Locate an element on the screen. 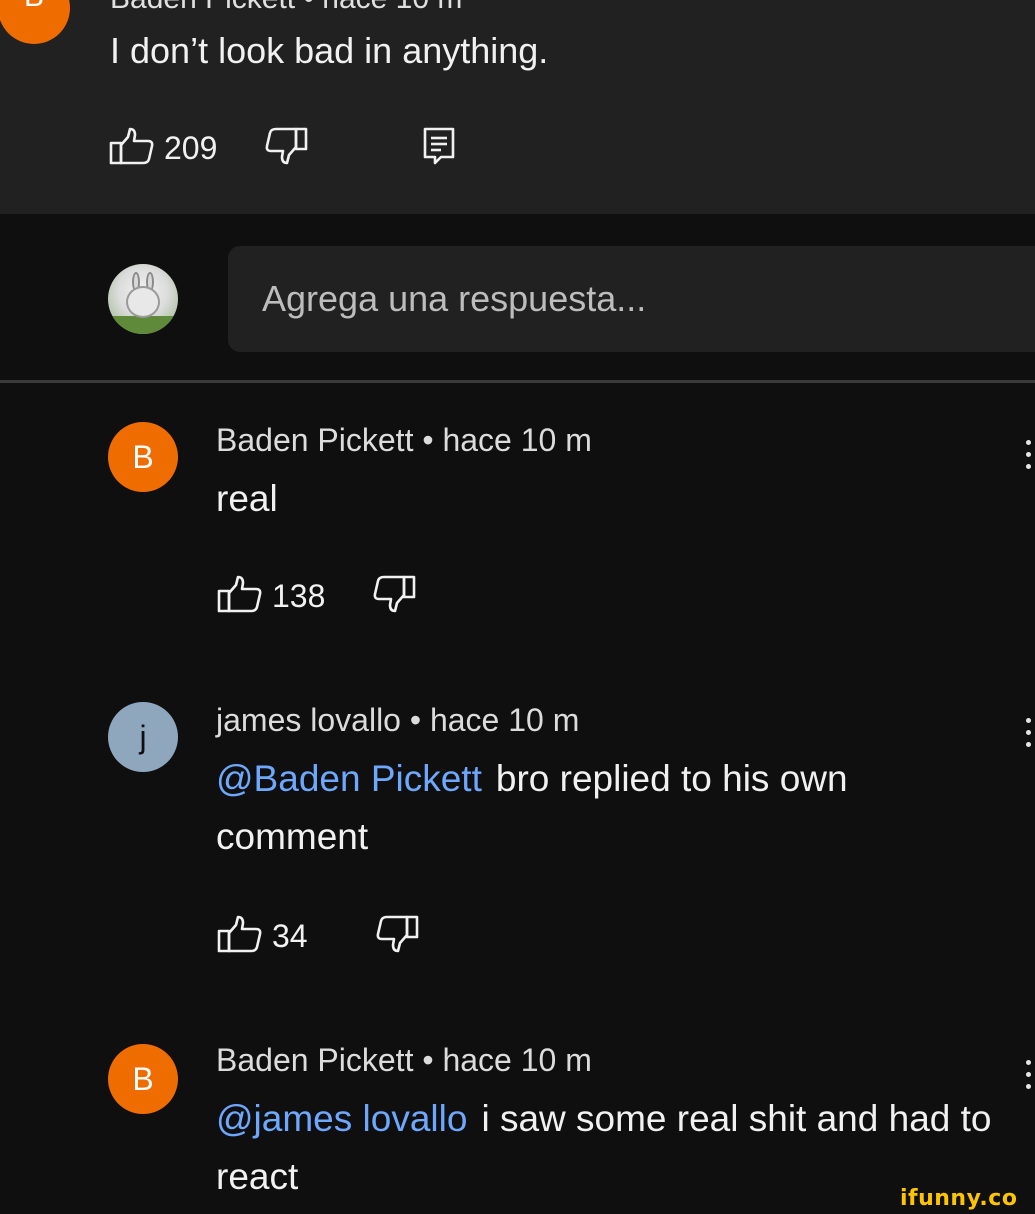  reply-text: real is located at coordinates (247, 499).